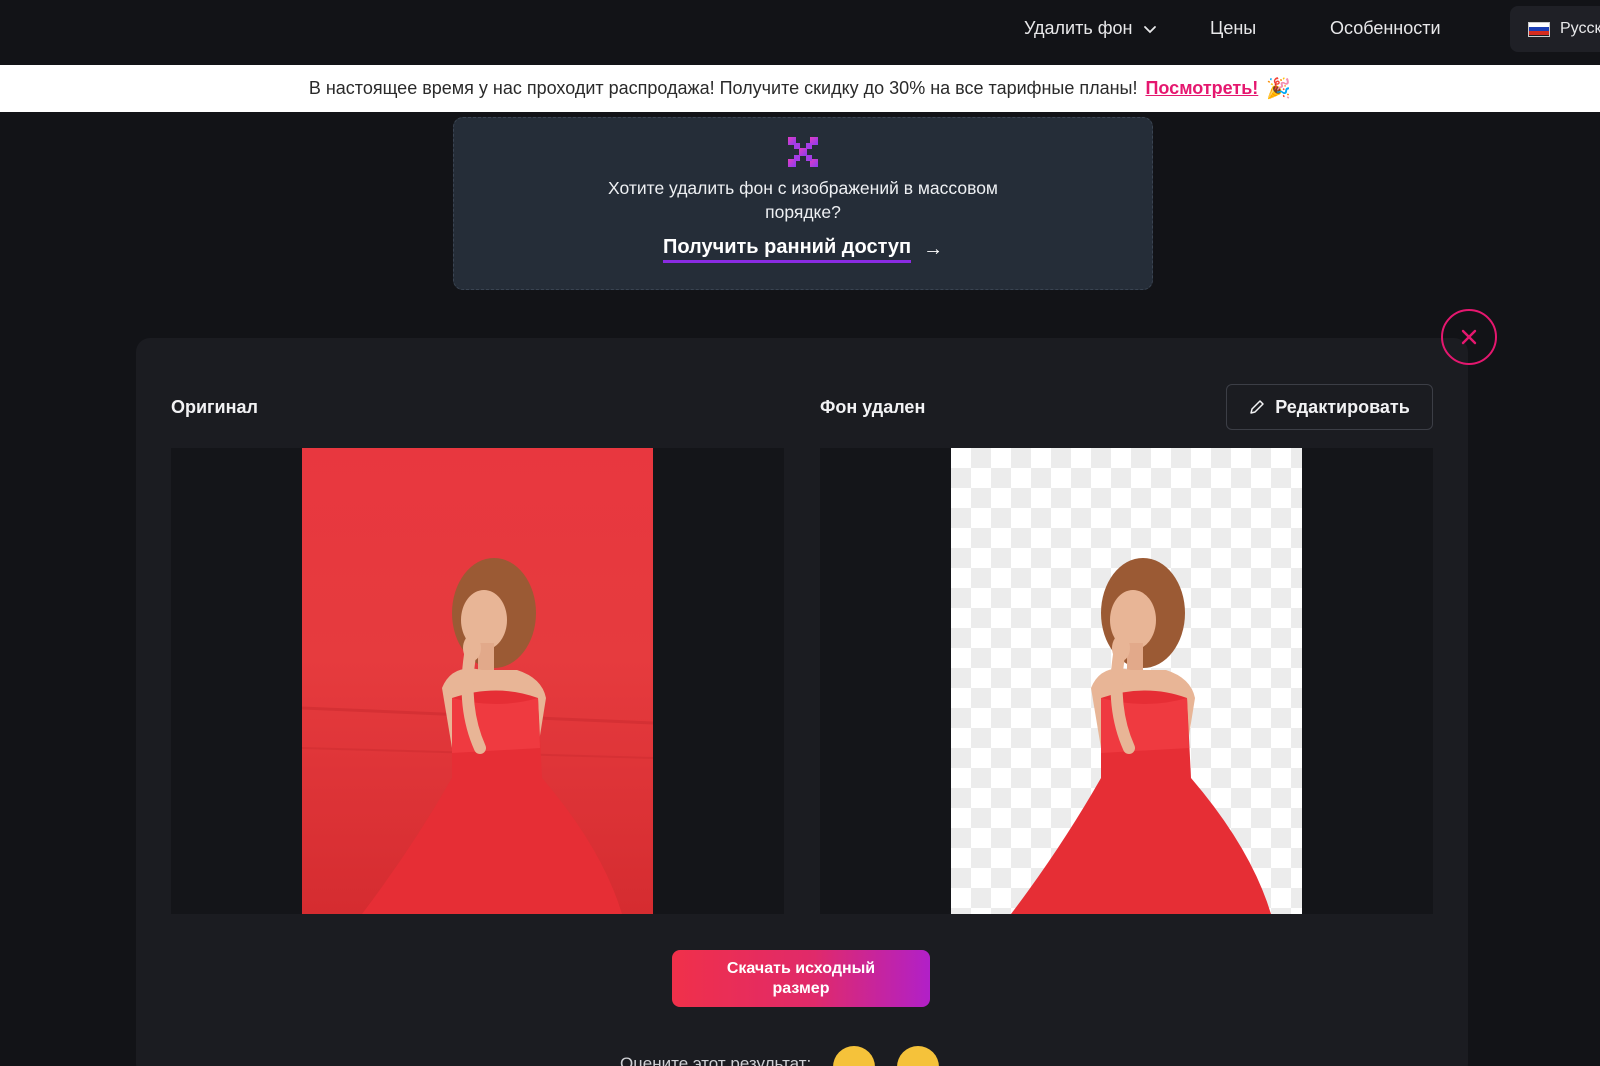  What do you see at coordinates (1201, 88) in the screenshot?
I see `promo-view-link: Посмотреть!` at bounding box center [1201, 88].